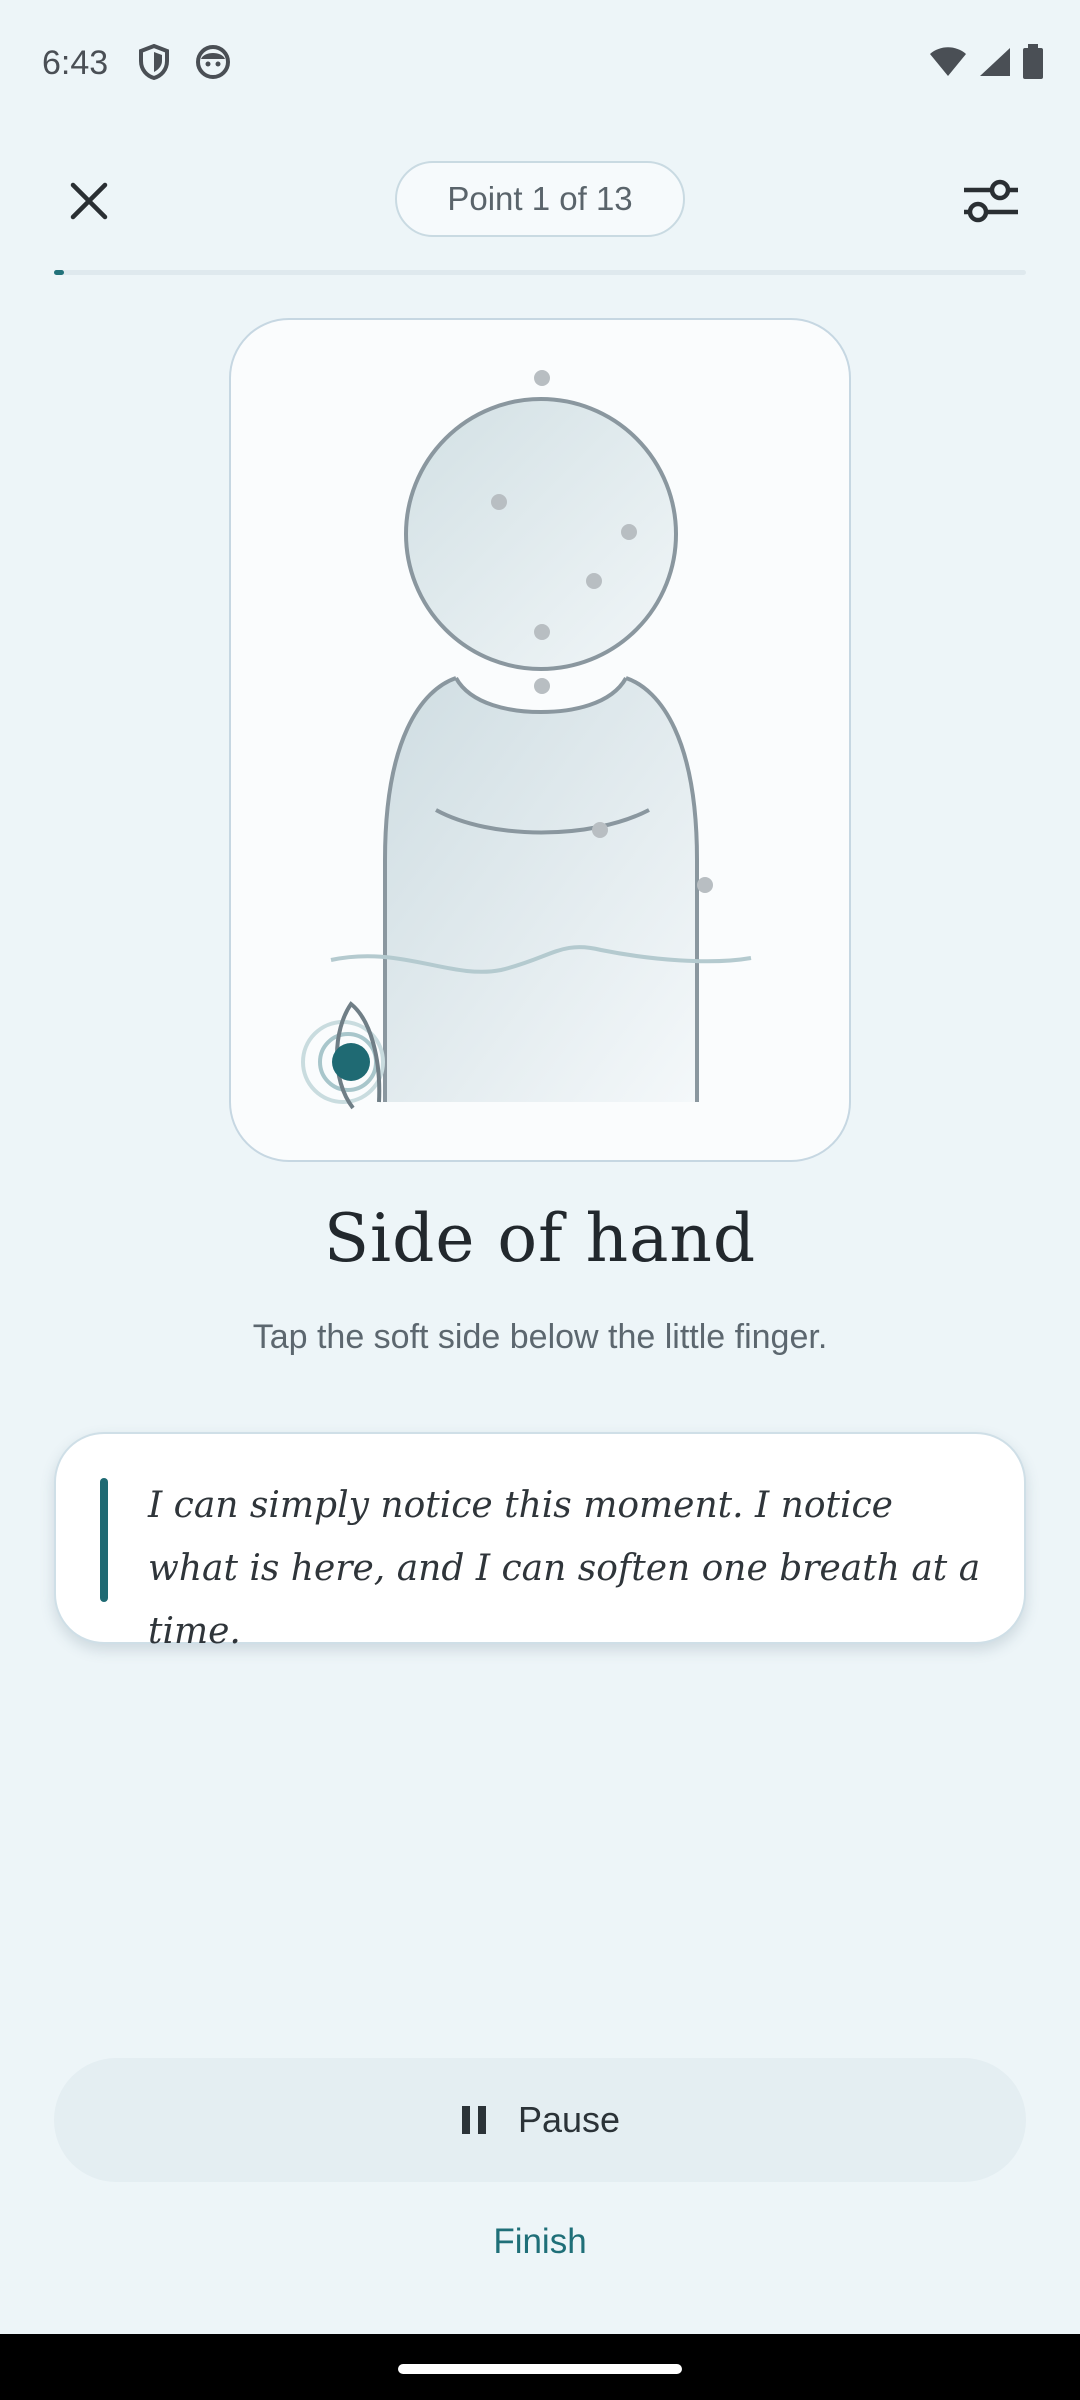 This screenshot has height=2400, width=1080. I want to click on pause-label: Pause, so click(569, 2119).